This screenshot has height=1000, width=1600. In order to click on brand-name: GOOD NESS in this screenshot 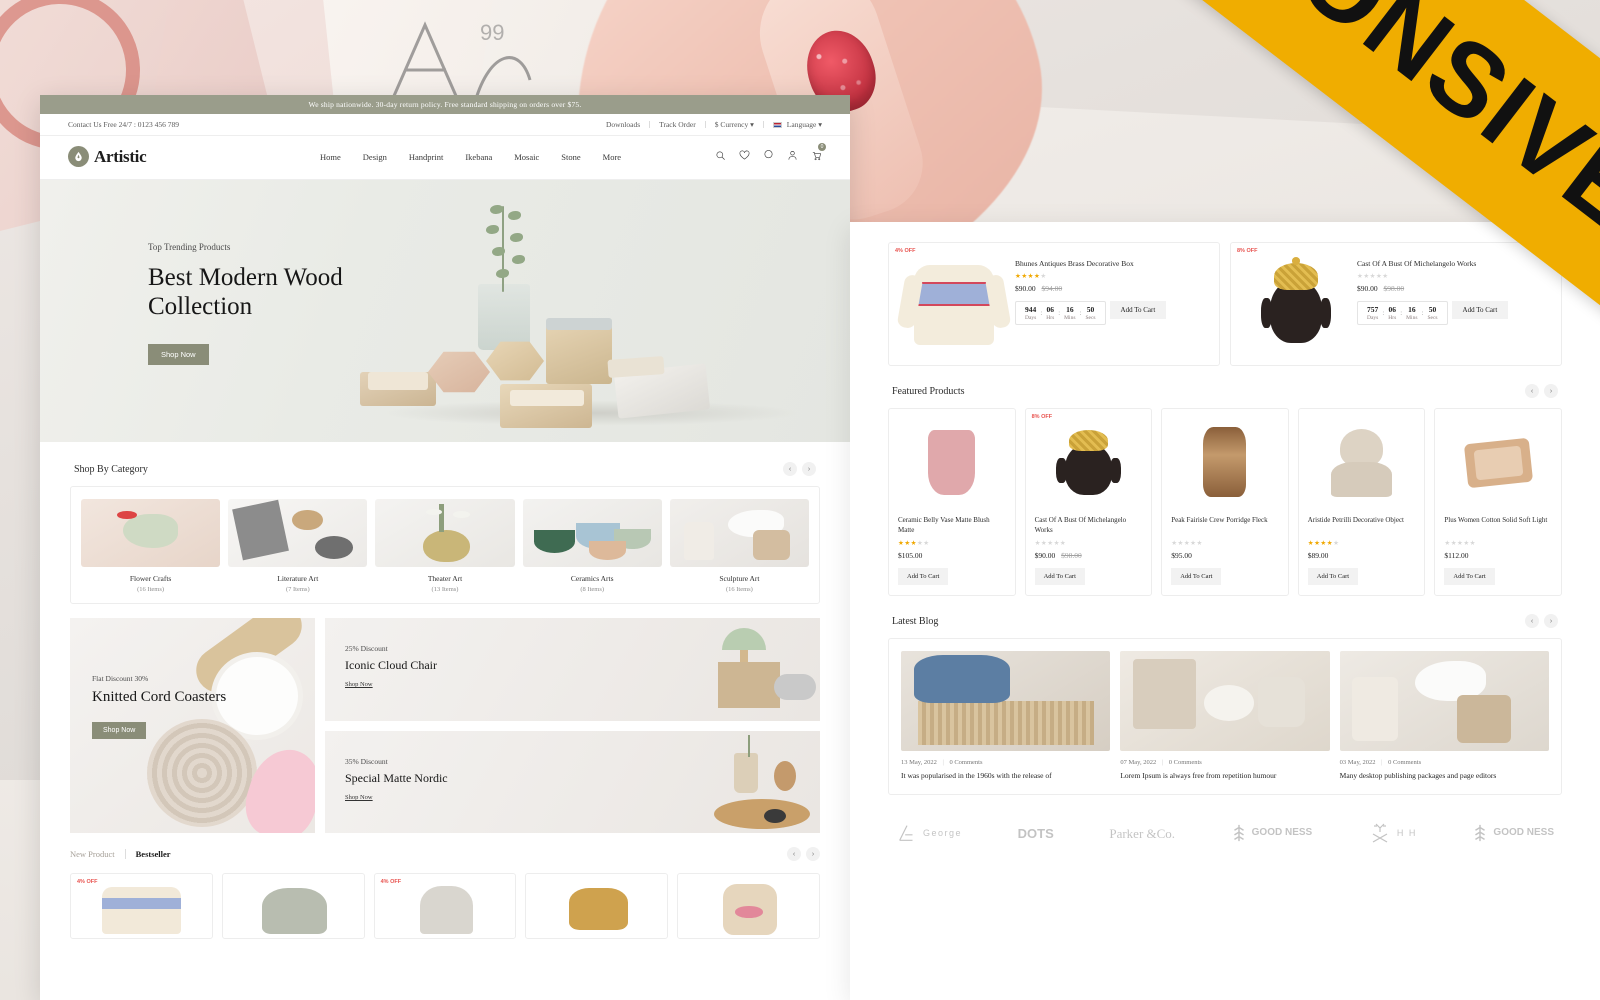, I will do `click(1523, 833)`.